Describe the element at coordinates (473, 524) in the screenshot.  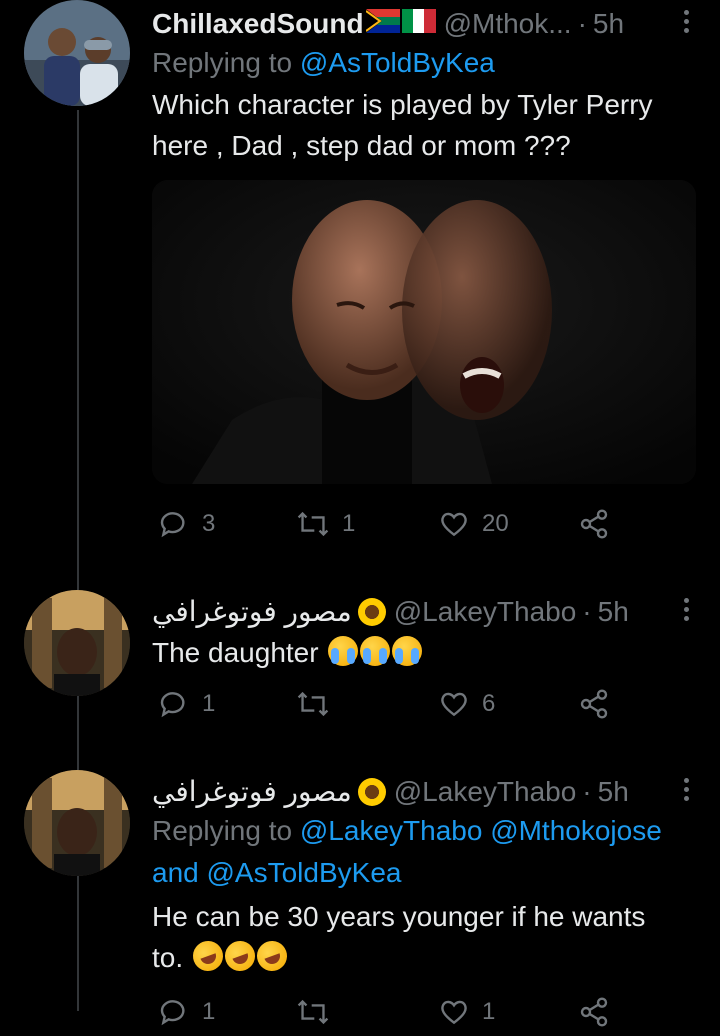
I see `like-button: 20` at that location.